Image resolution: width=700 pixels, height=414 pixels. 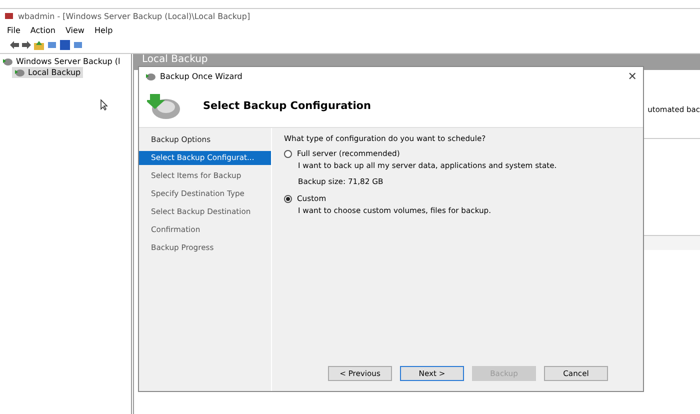 I want to click on forward-icon, so click(x=26, y=45).